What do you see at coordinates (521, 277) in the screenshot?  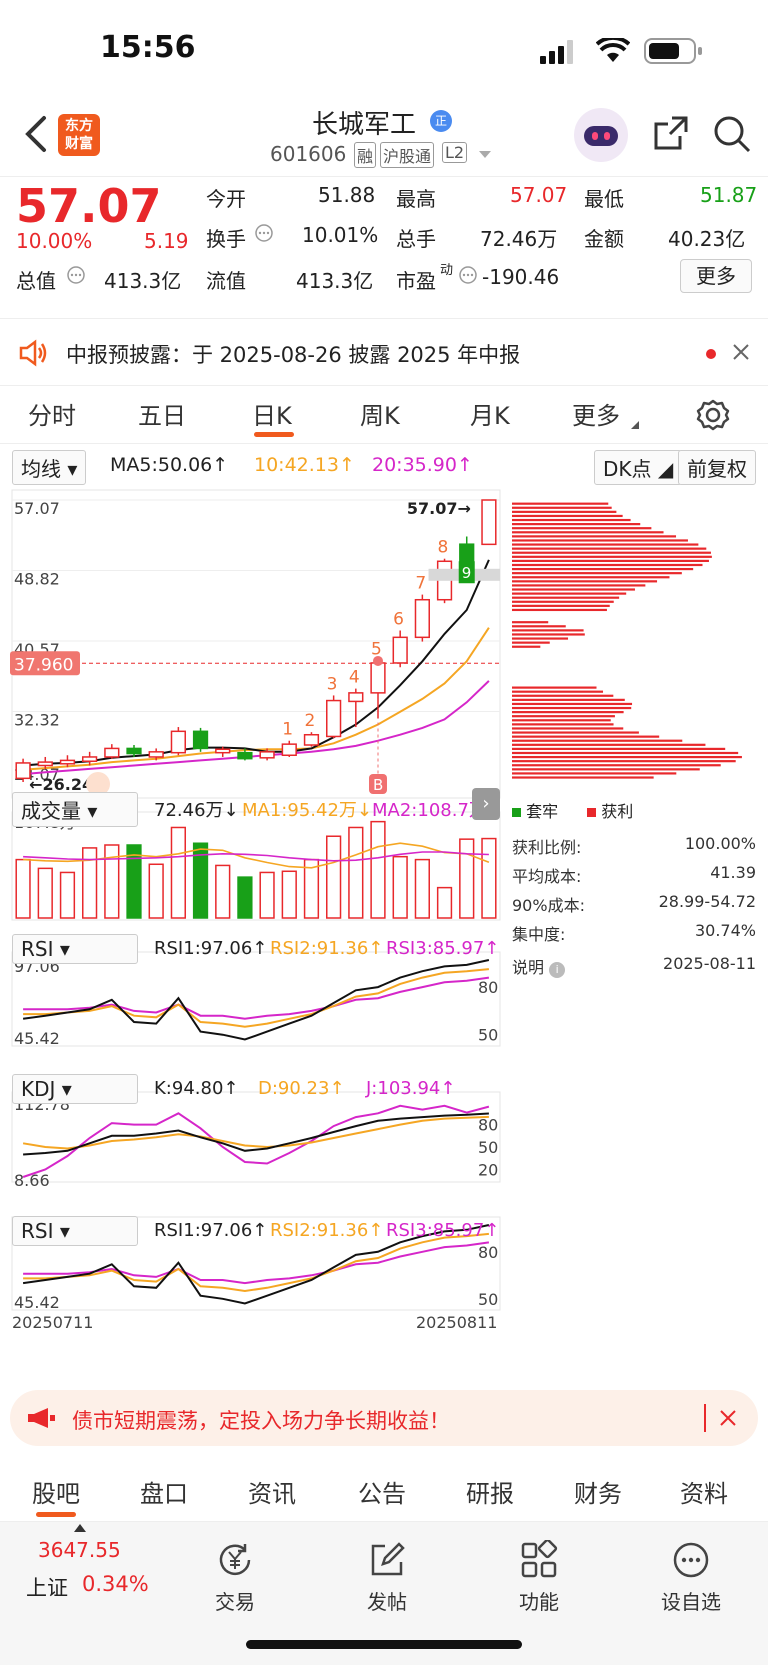 I see `pe-value: -190.46` at bounding box center [521, 277].